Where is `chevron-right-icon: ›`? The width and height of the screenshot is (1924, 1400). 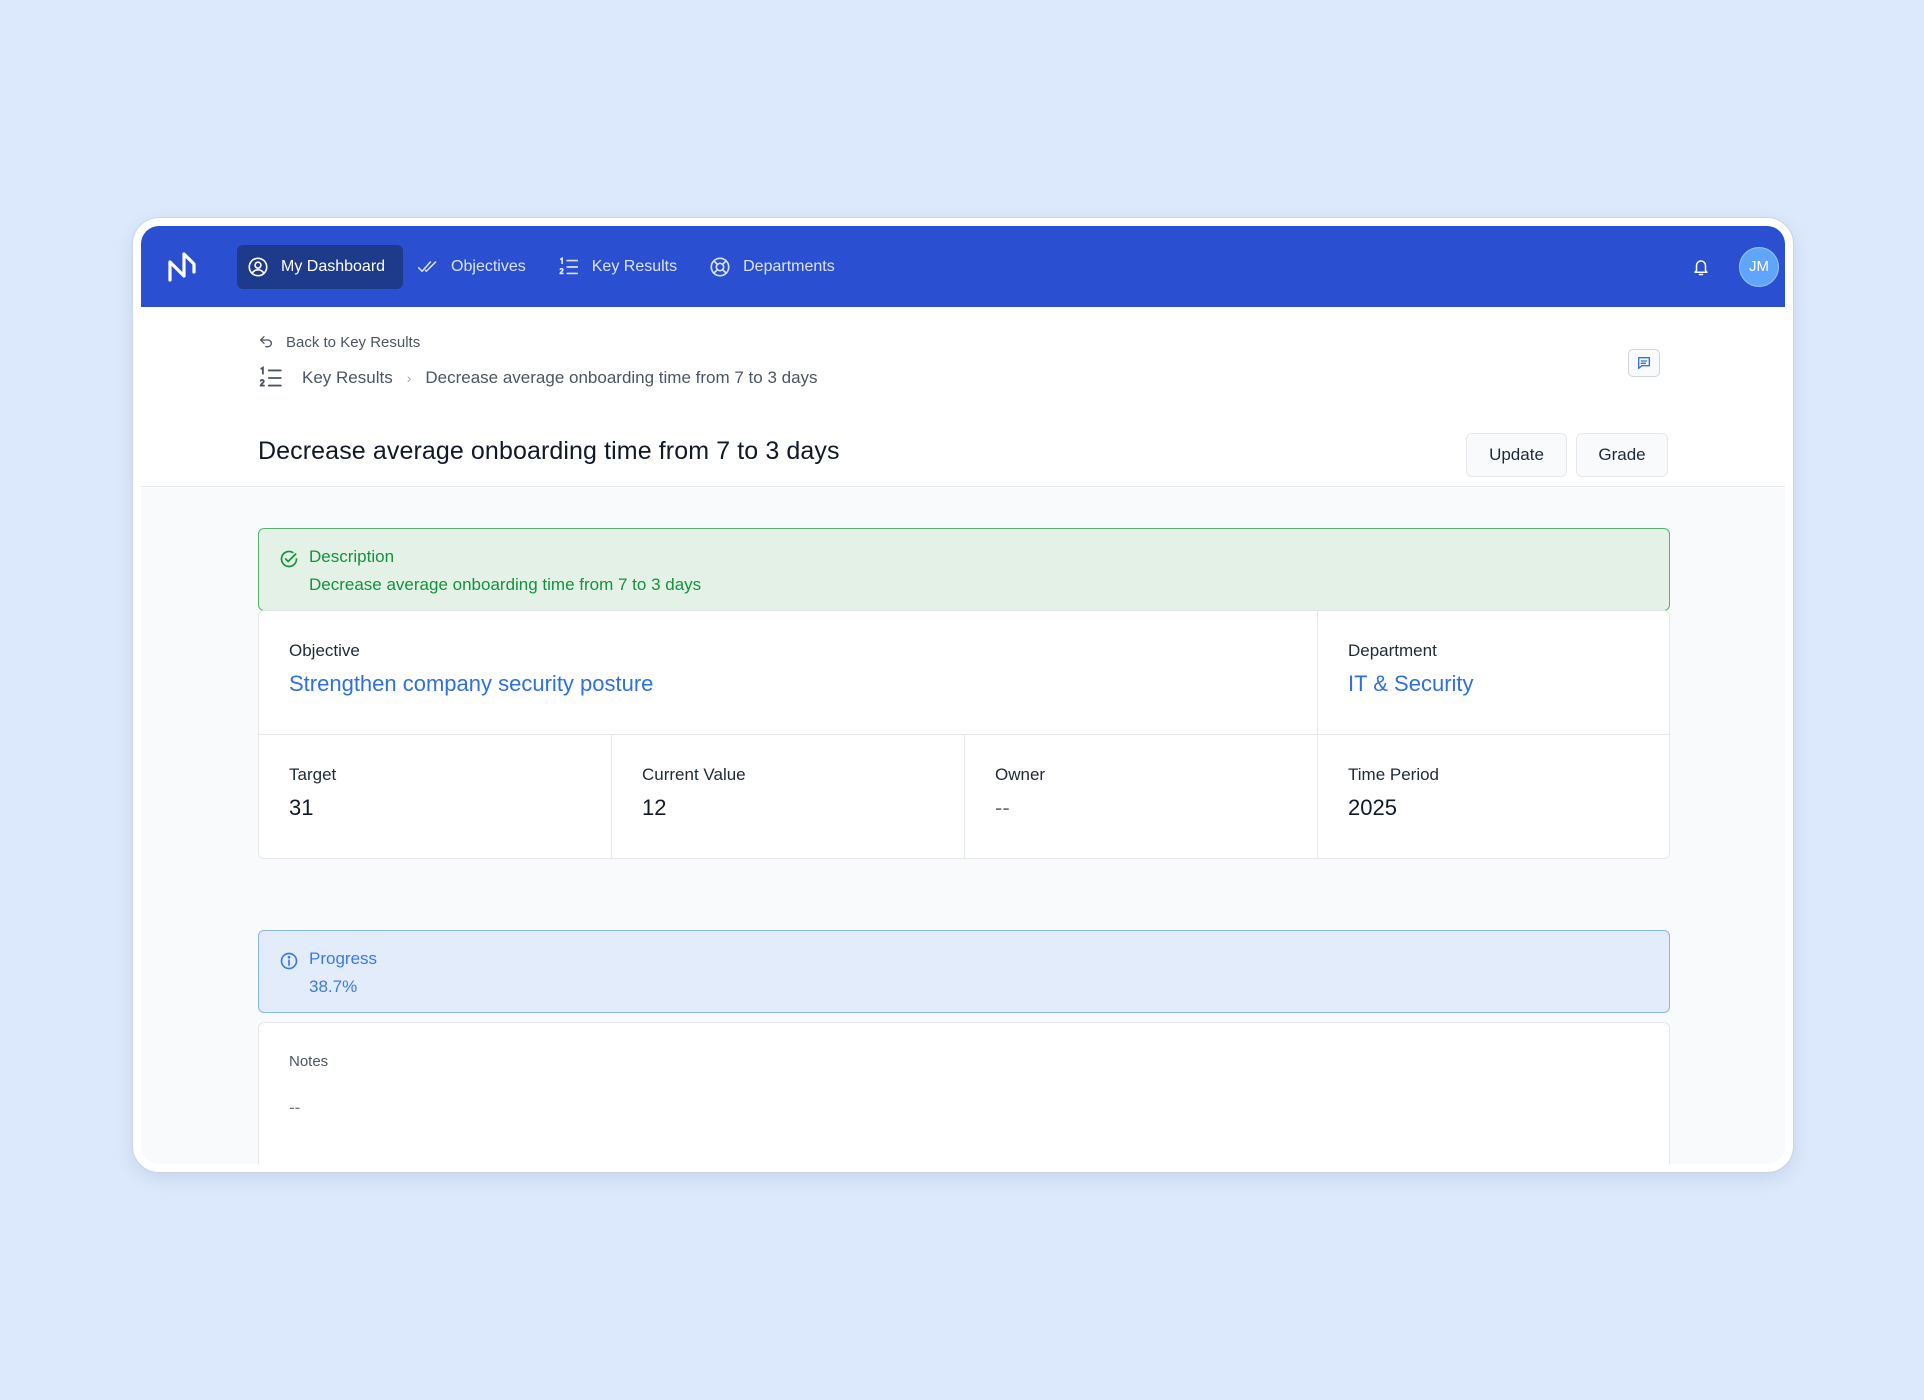
chevron-right-icon: › is located at coordinates (409, 378).